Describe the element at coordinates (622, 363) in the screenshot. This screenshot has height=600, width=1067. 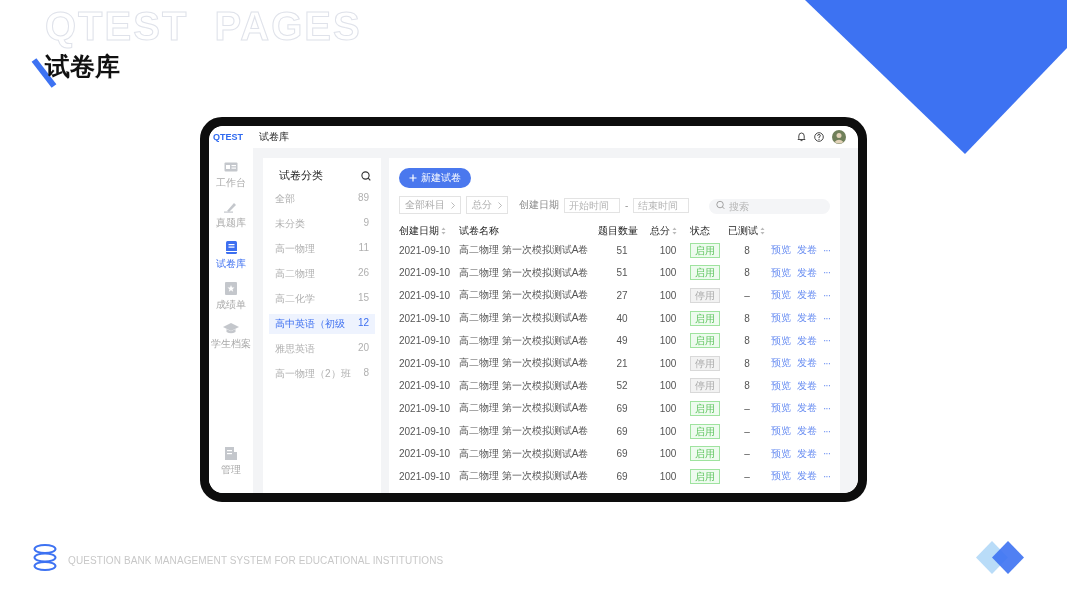
I see `table-cell-text: 21` at that location.